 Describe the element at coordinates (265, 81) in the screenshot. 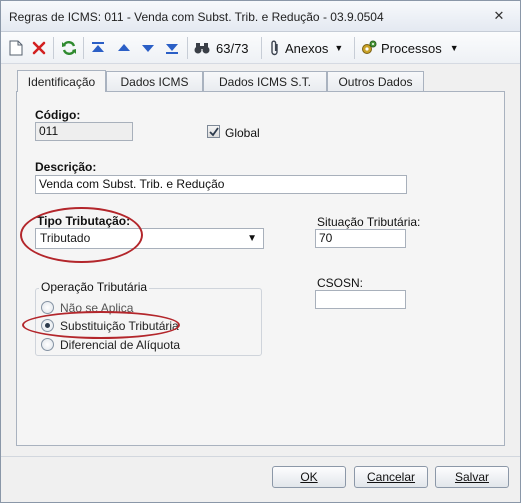

I see `tab-dados-icms-st: Dados ICMS S.T.` at that location.